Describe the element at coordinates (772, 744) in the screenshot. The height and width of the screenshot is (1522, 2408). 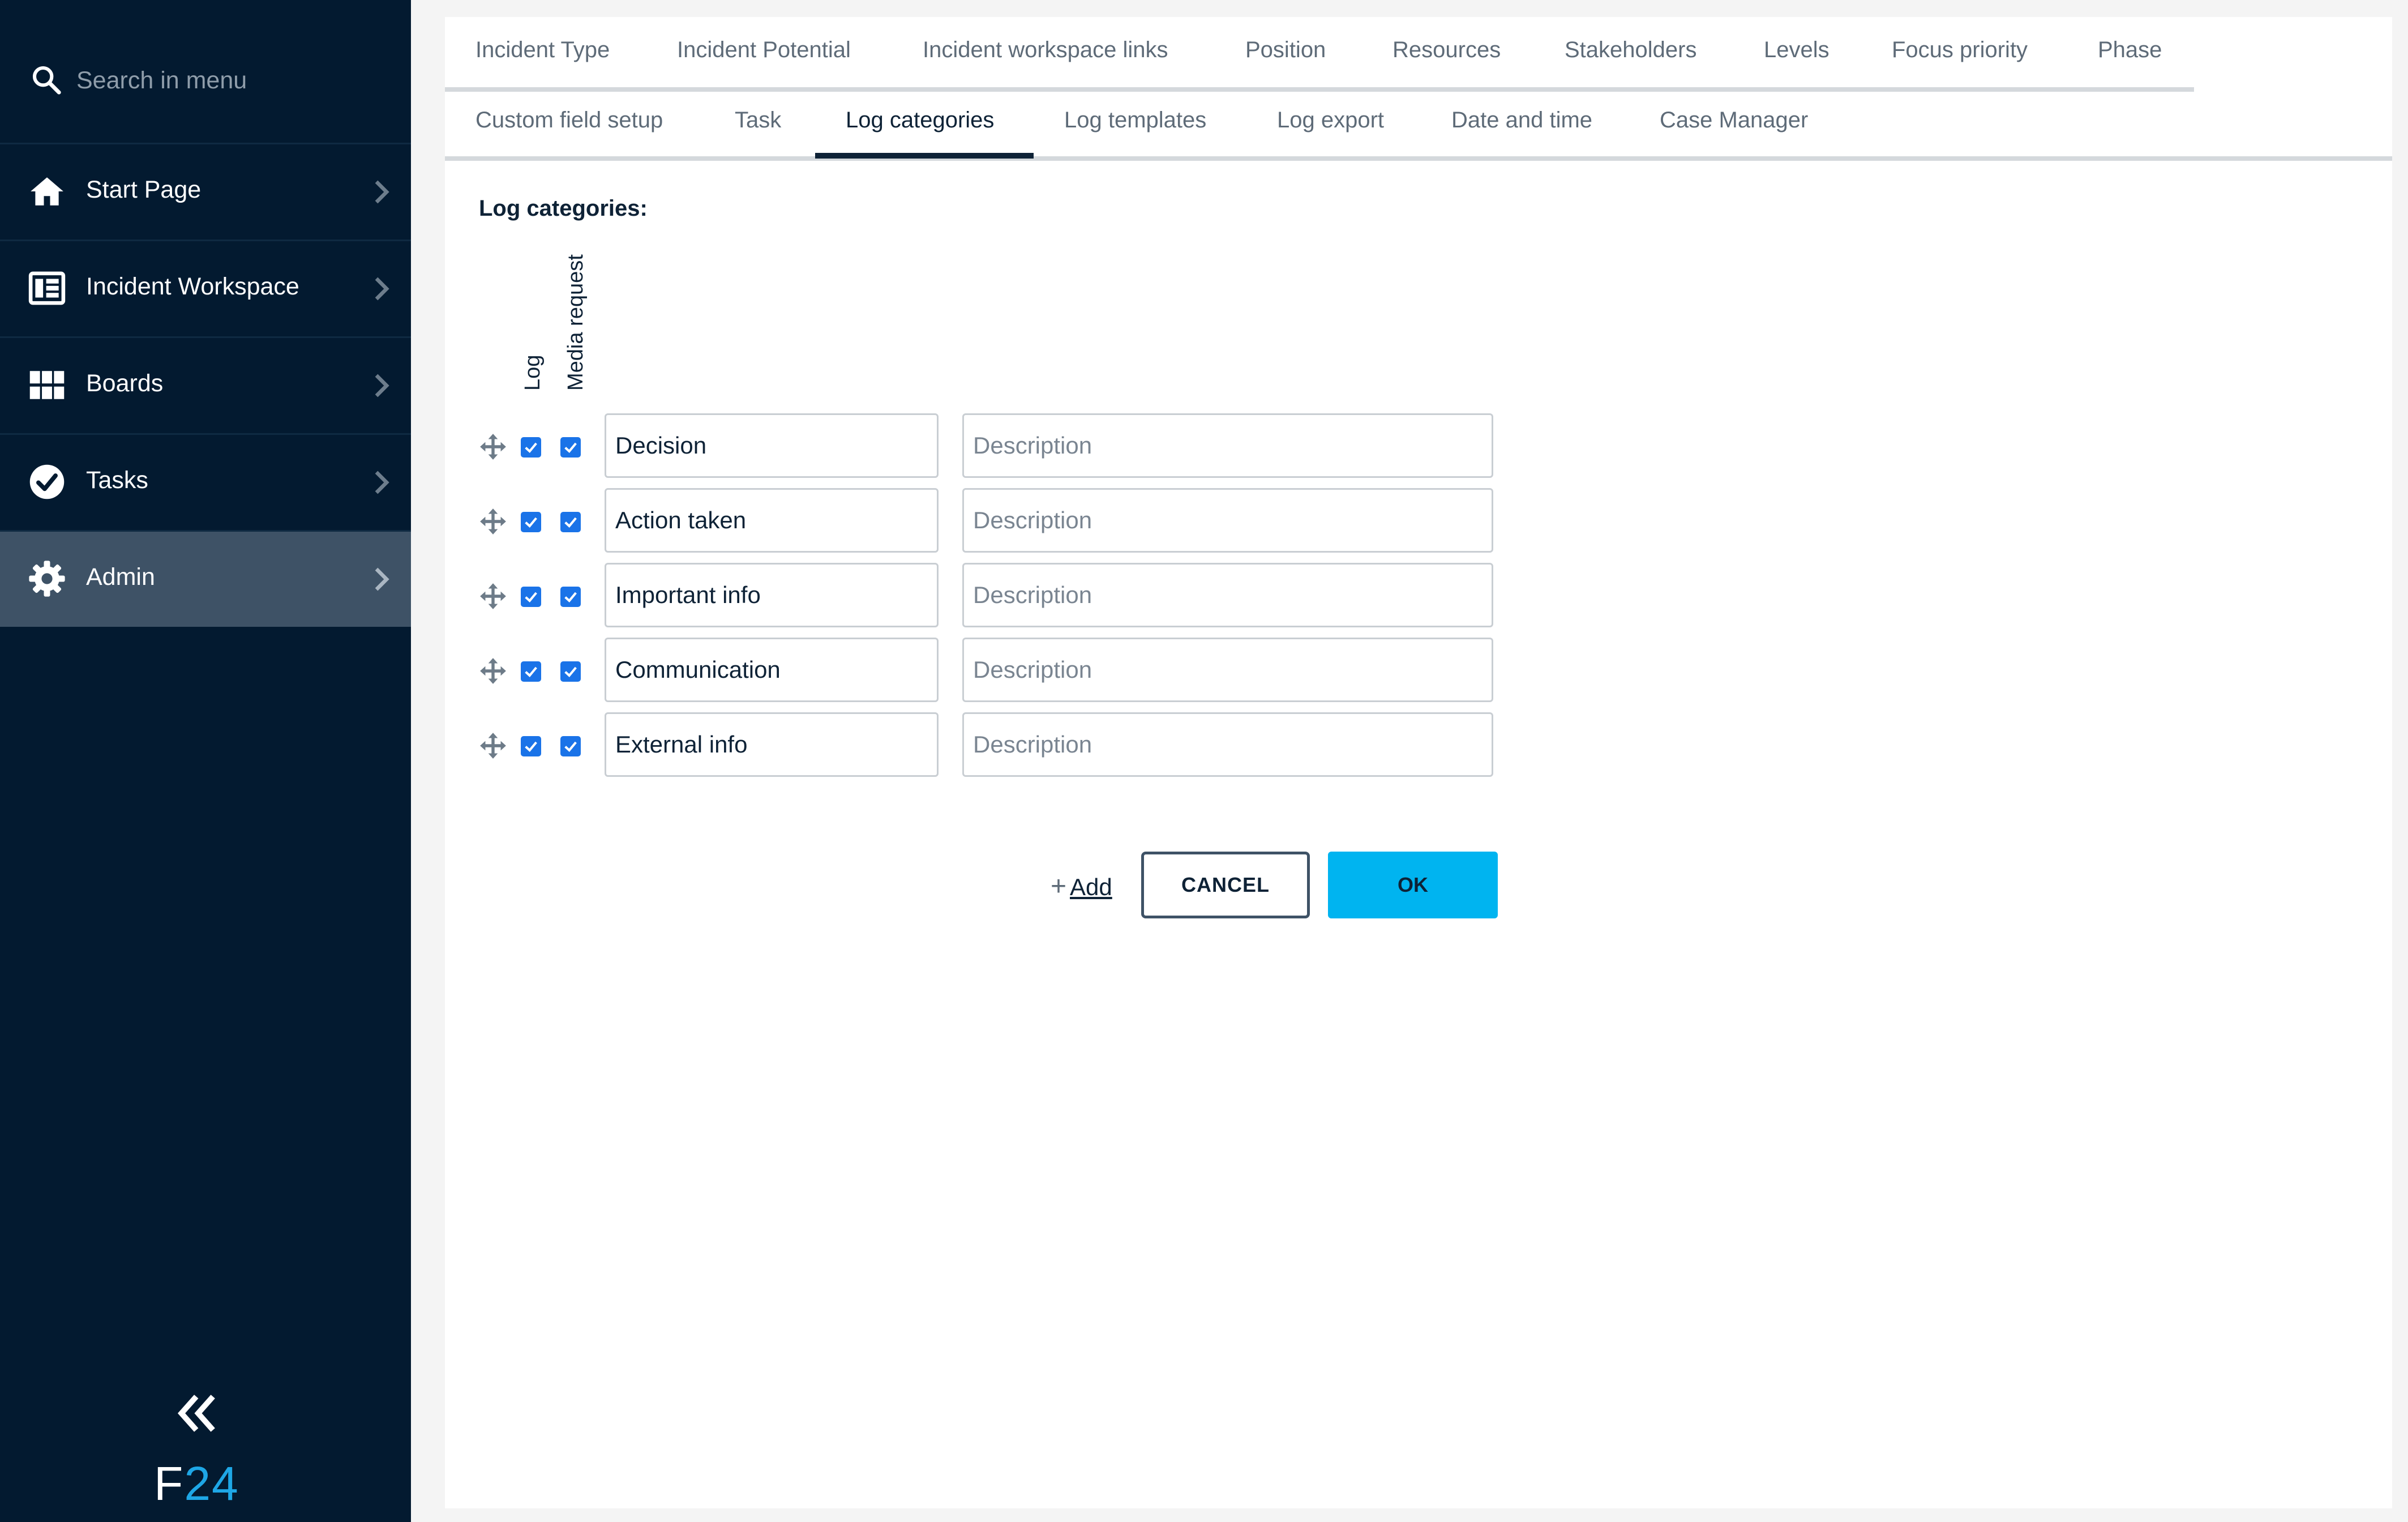
I see `category-name-input: External info` at that location.